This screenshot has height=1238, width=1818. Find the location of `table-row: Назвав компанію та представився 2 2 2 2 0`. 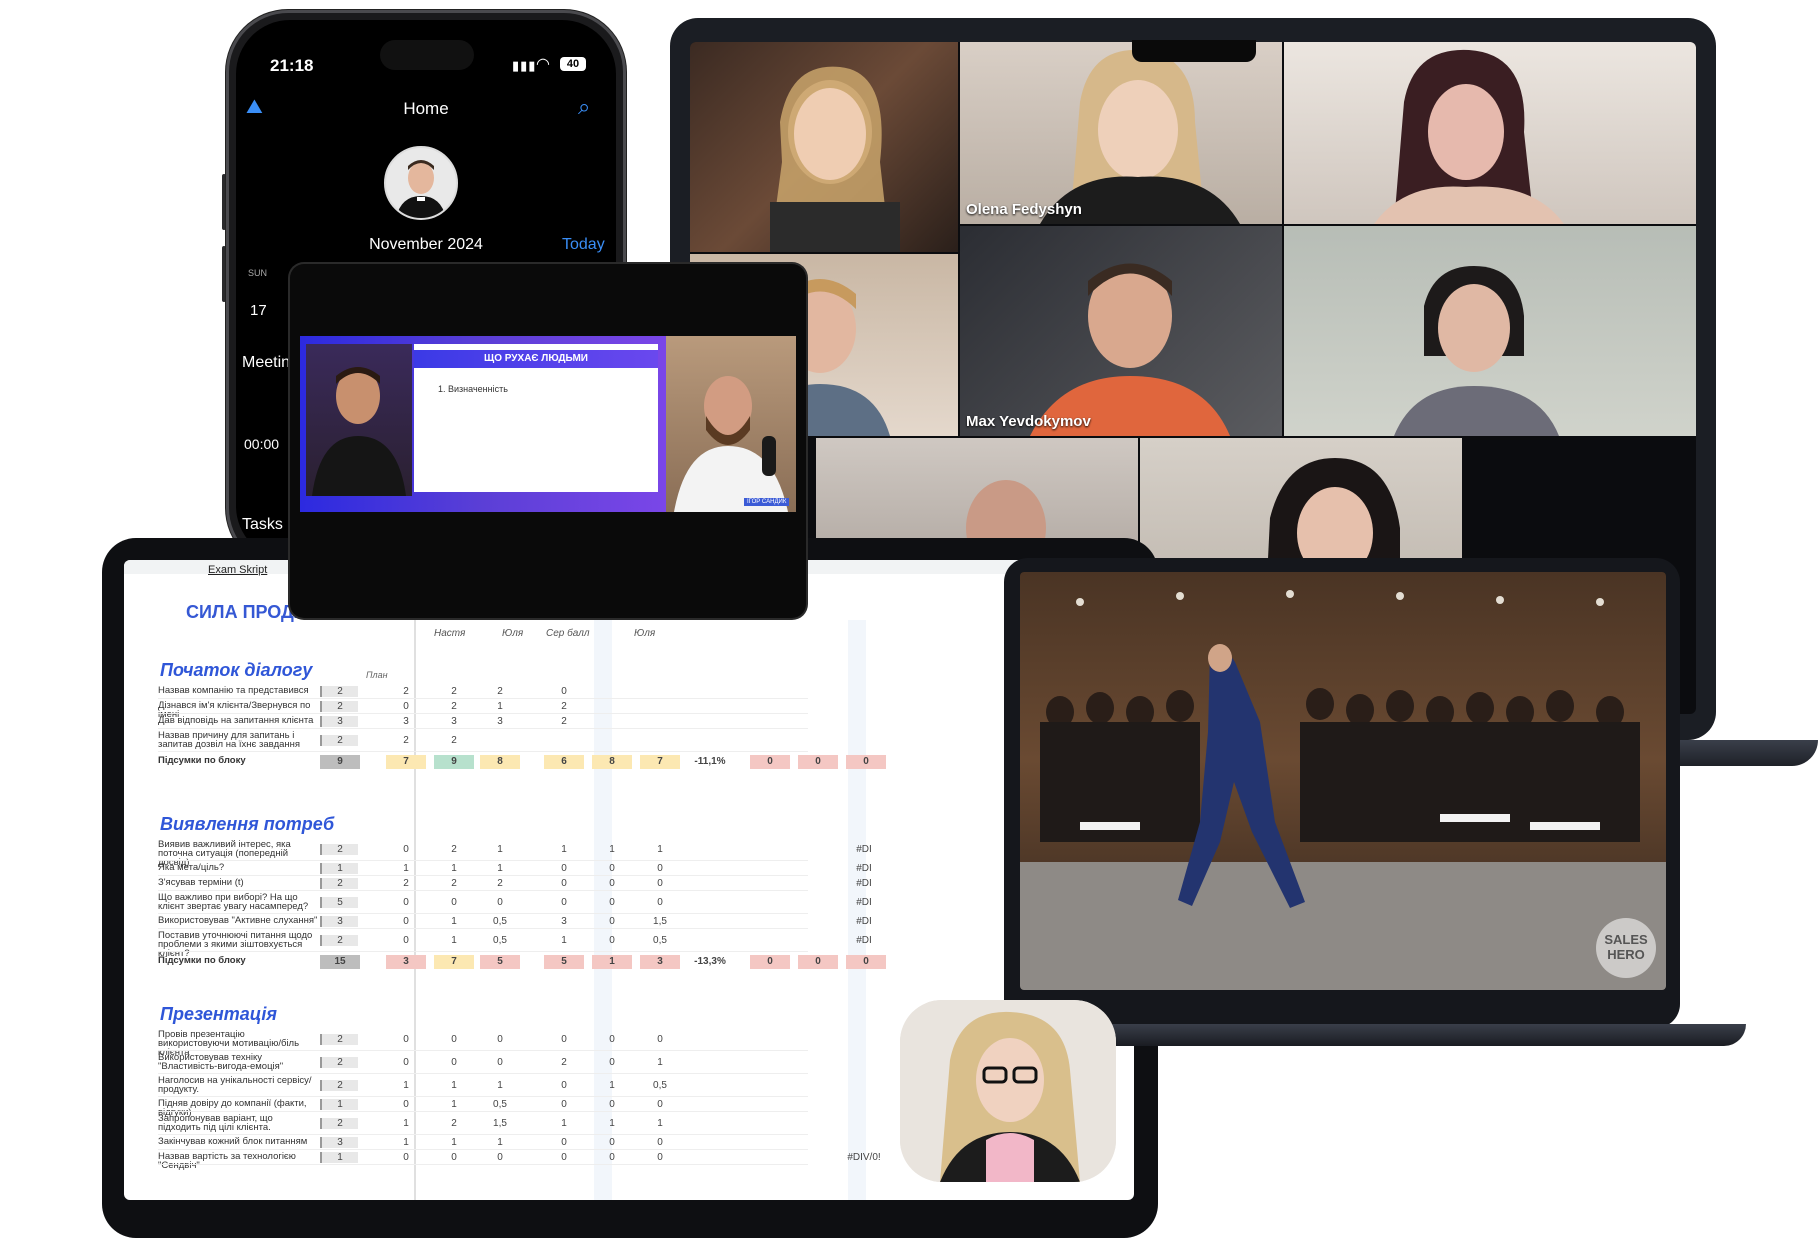

table-row: Назвав компанію та представився 2 2 2 2 0 is located at coordinates (629, 691).